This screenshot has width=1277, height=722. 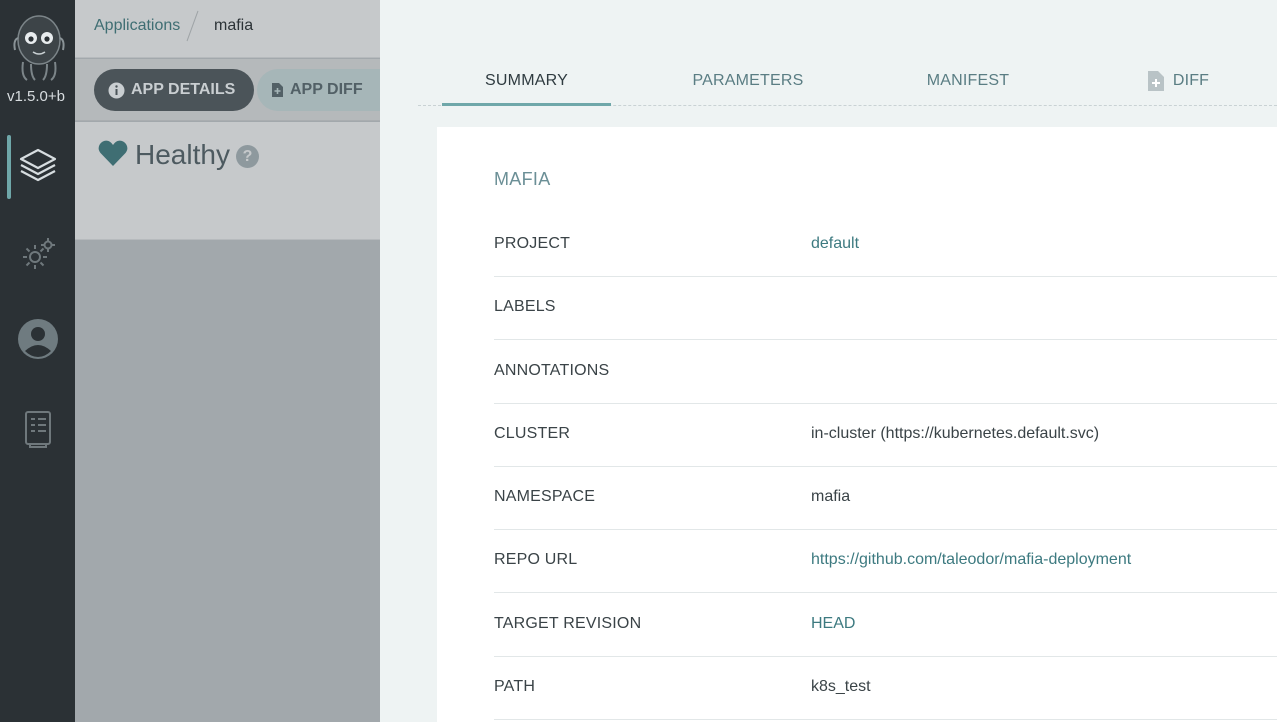 What do you see at coordinates (847, 81) in the screenshot?
I see `details-tabs: SUMMARY PARAMETERS MANIFEST DIFF` at bounding box center [847, 81].